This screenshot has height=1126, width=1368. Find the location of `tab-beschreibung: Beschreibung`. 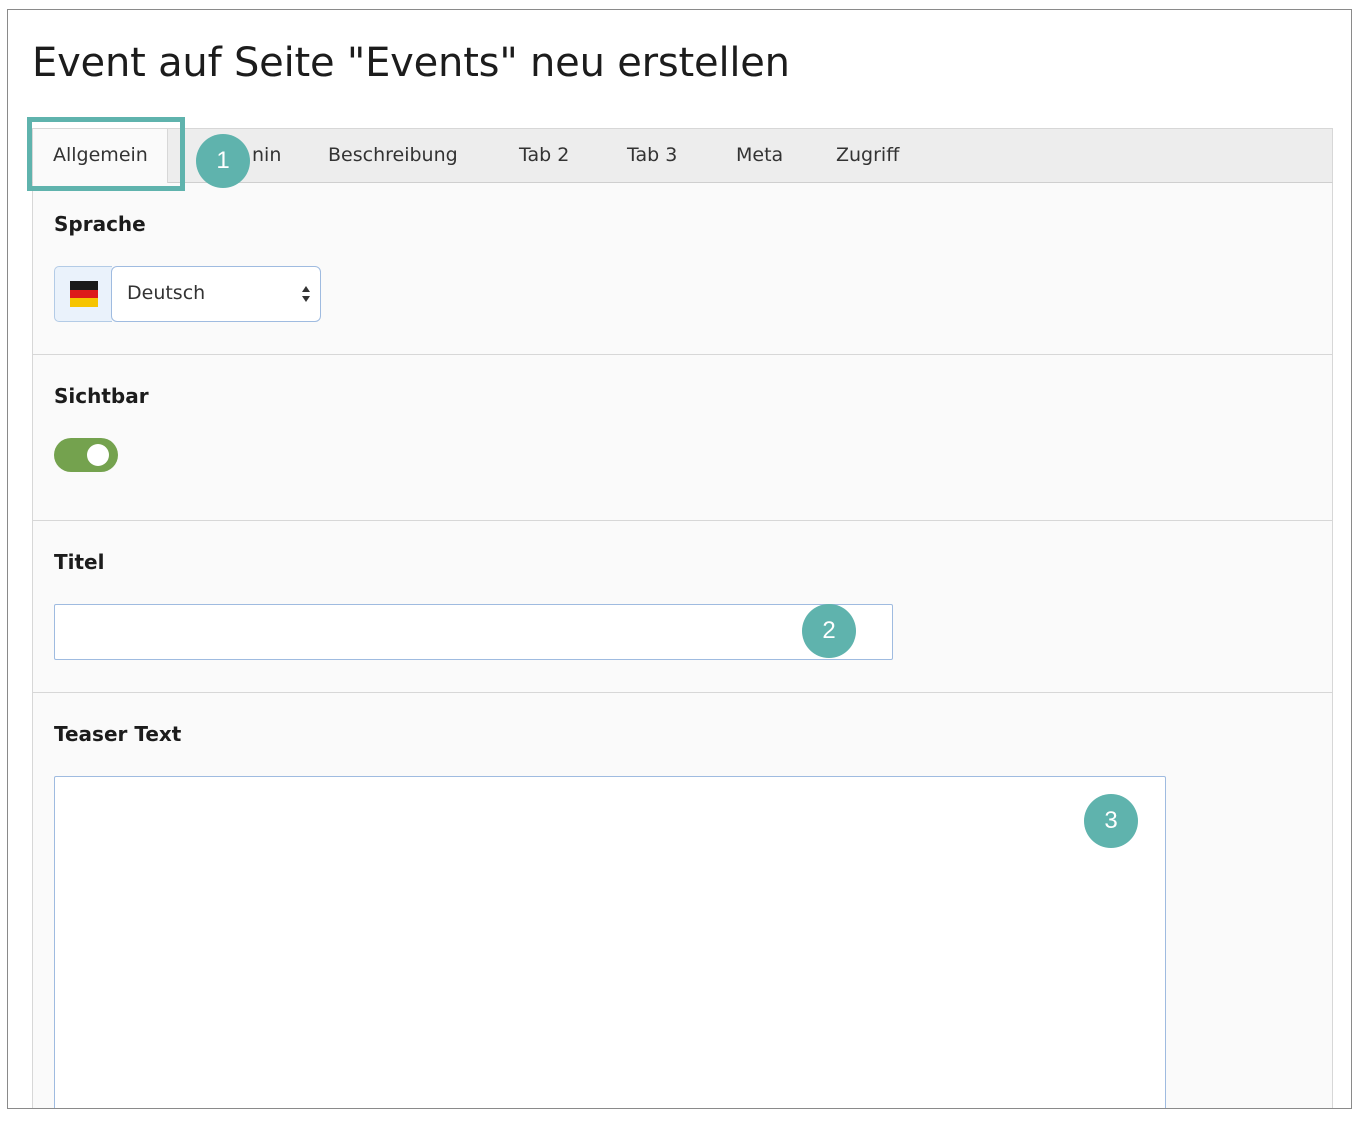

tab-beschreibung: Beschreibung is located at coordinates (393, 155).